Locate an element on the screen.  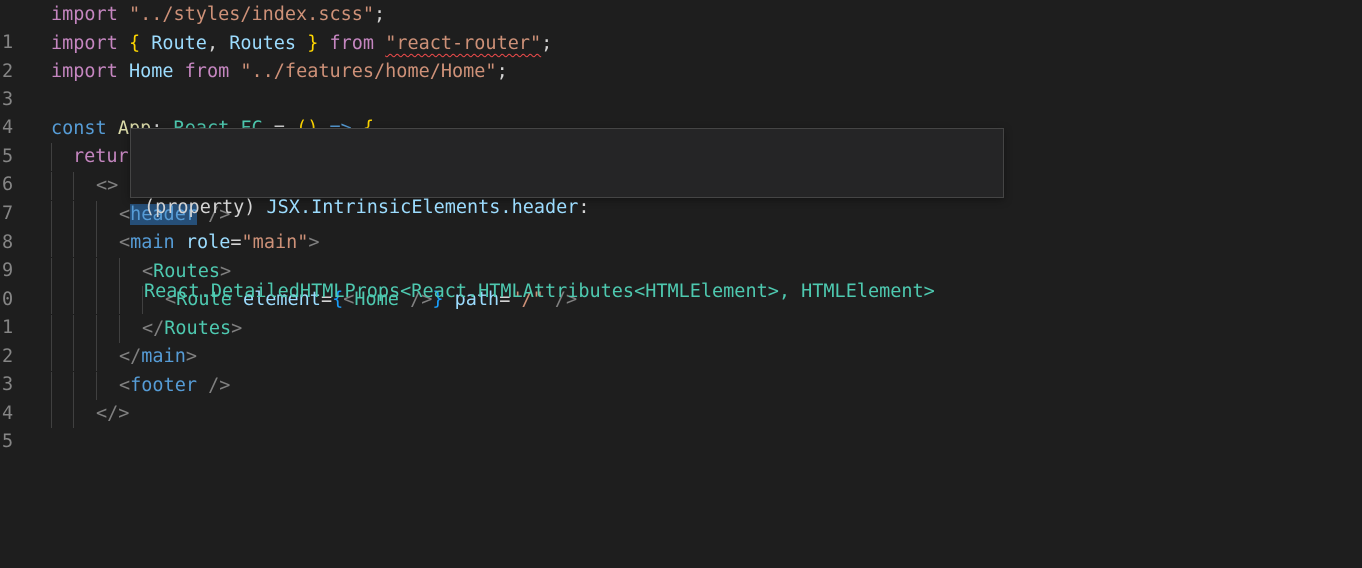
tag-bracket: </ is located at coordinates (130, 356).